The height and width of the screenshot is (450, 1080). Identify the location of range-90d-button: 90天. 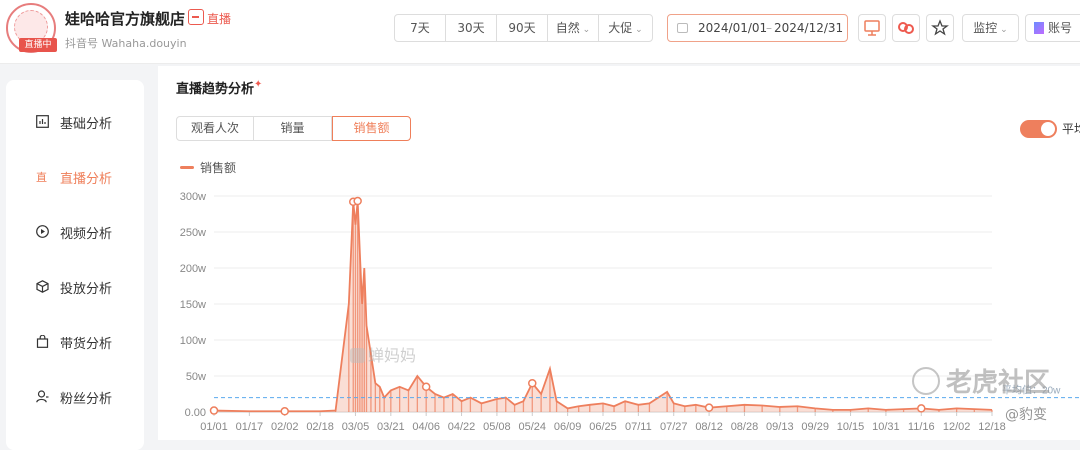
(522, 28).